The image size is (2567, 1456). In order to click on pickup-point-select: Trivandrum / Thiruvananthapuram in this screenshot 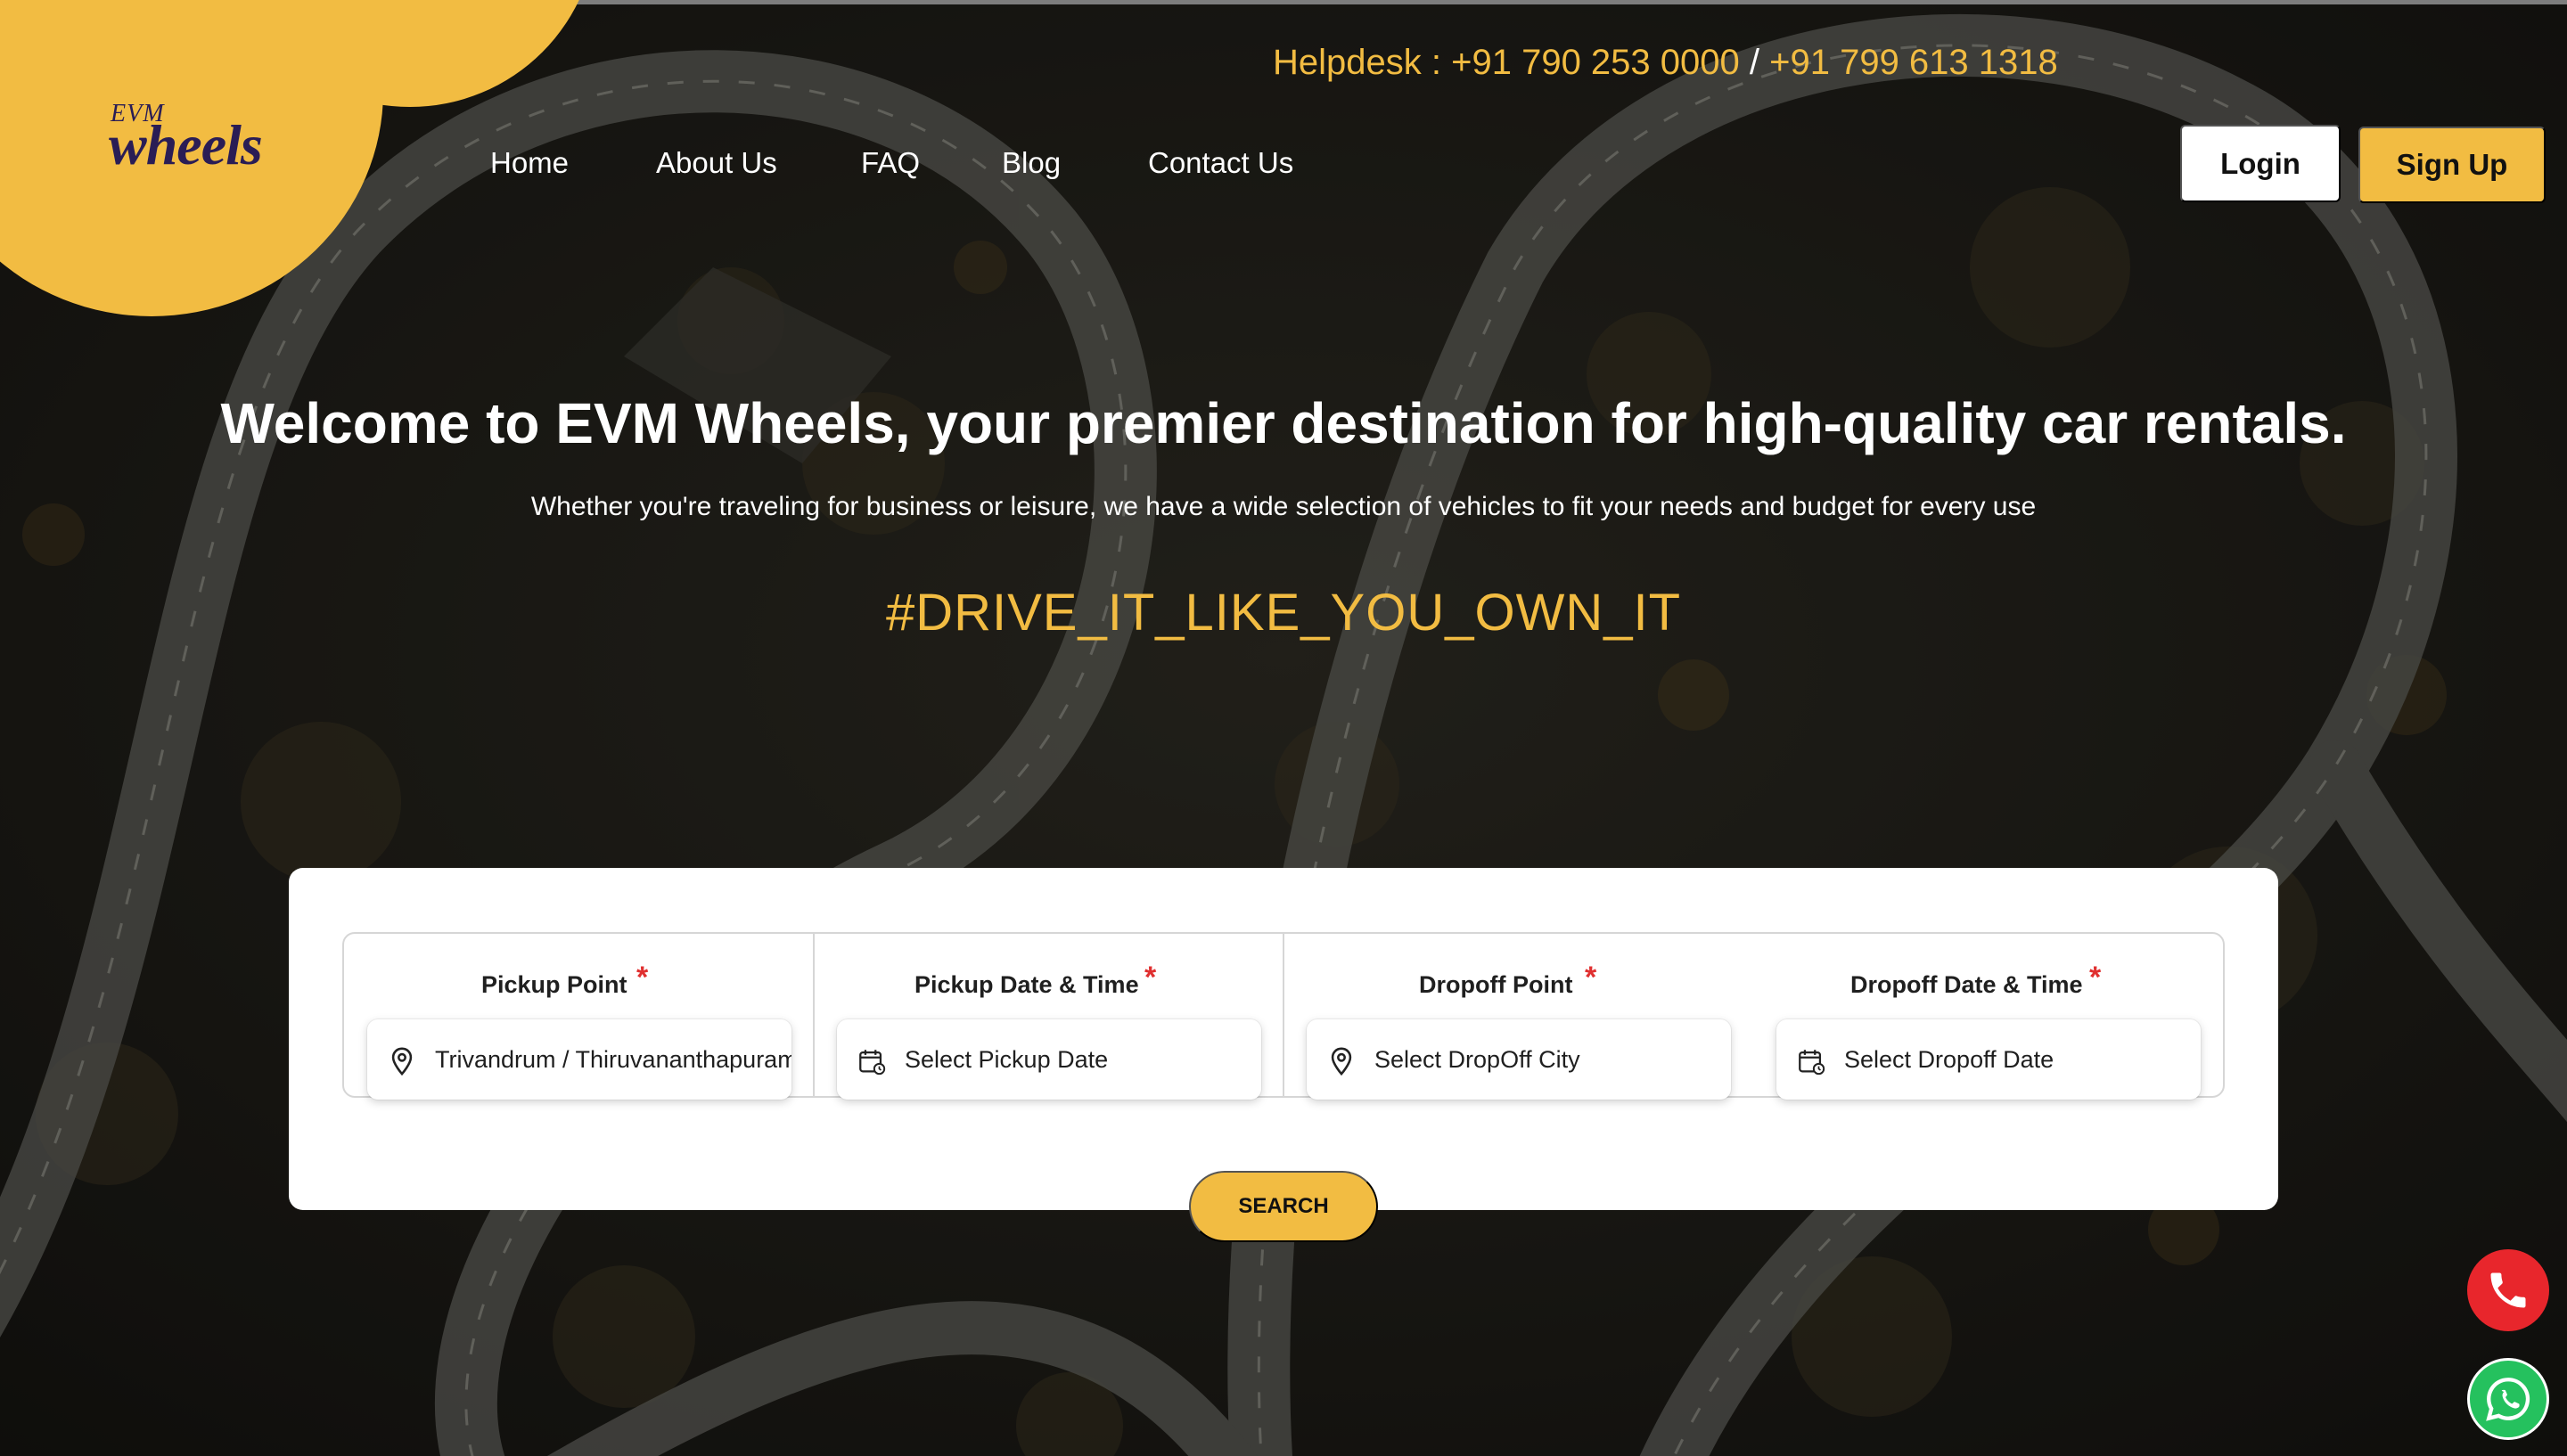, I will do `click(579, 1059)`.